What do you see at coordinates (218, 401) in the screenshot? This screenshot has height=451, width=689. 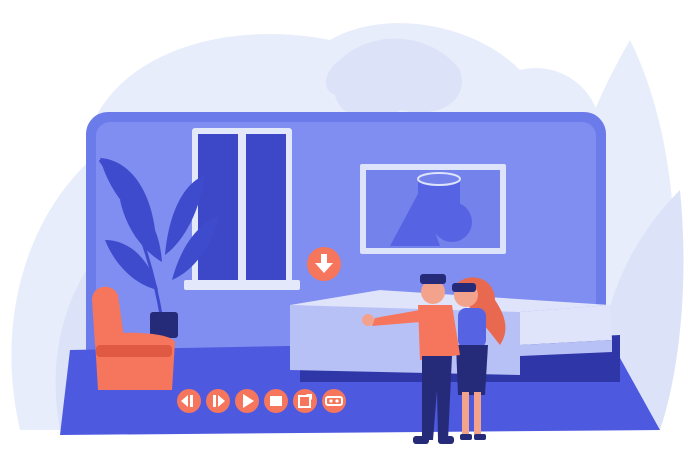 I see `fast-forward-button` at bounding box center [218, 401].